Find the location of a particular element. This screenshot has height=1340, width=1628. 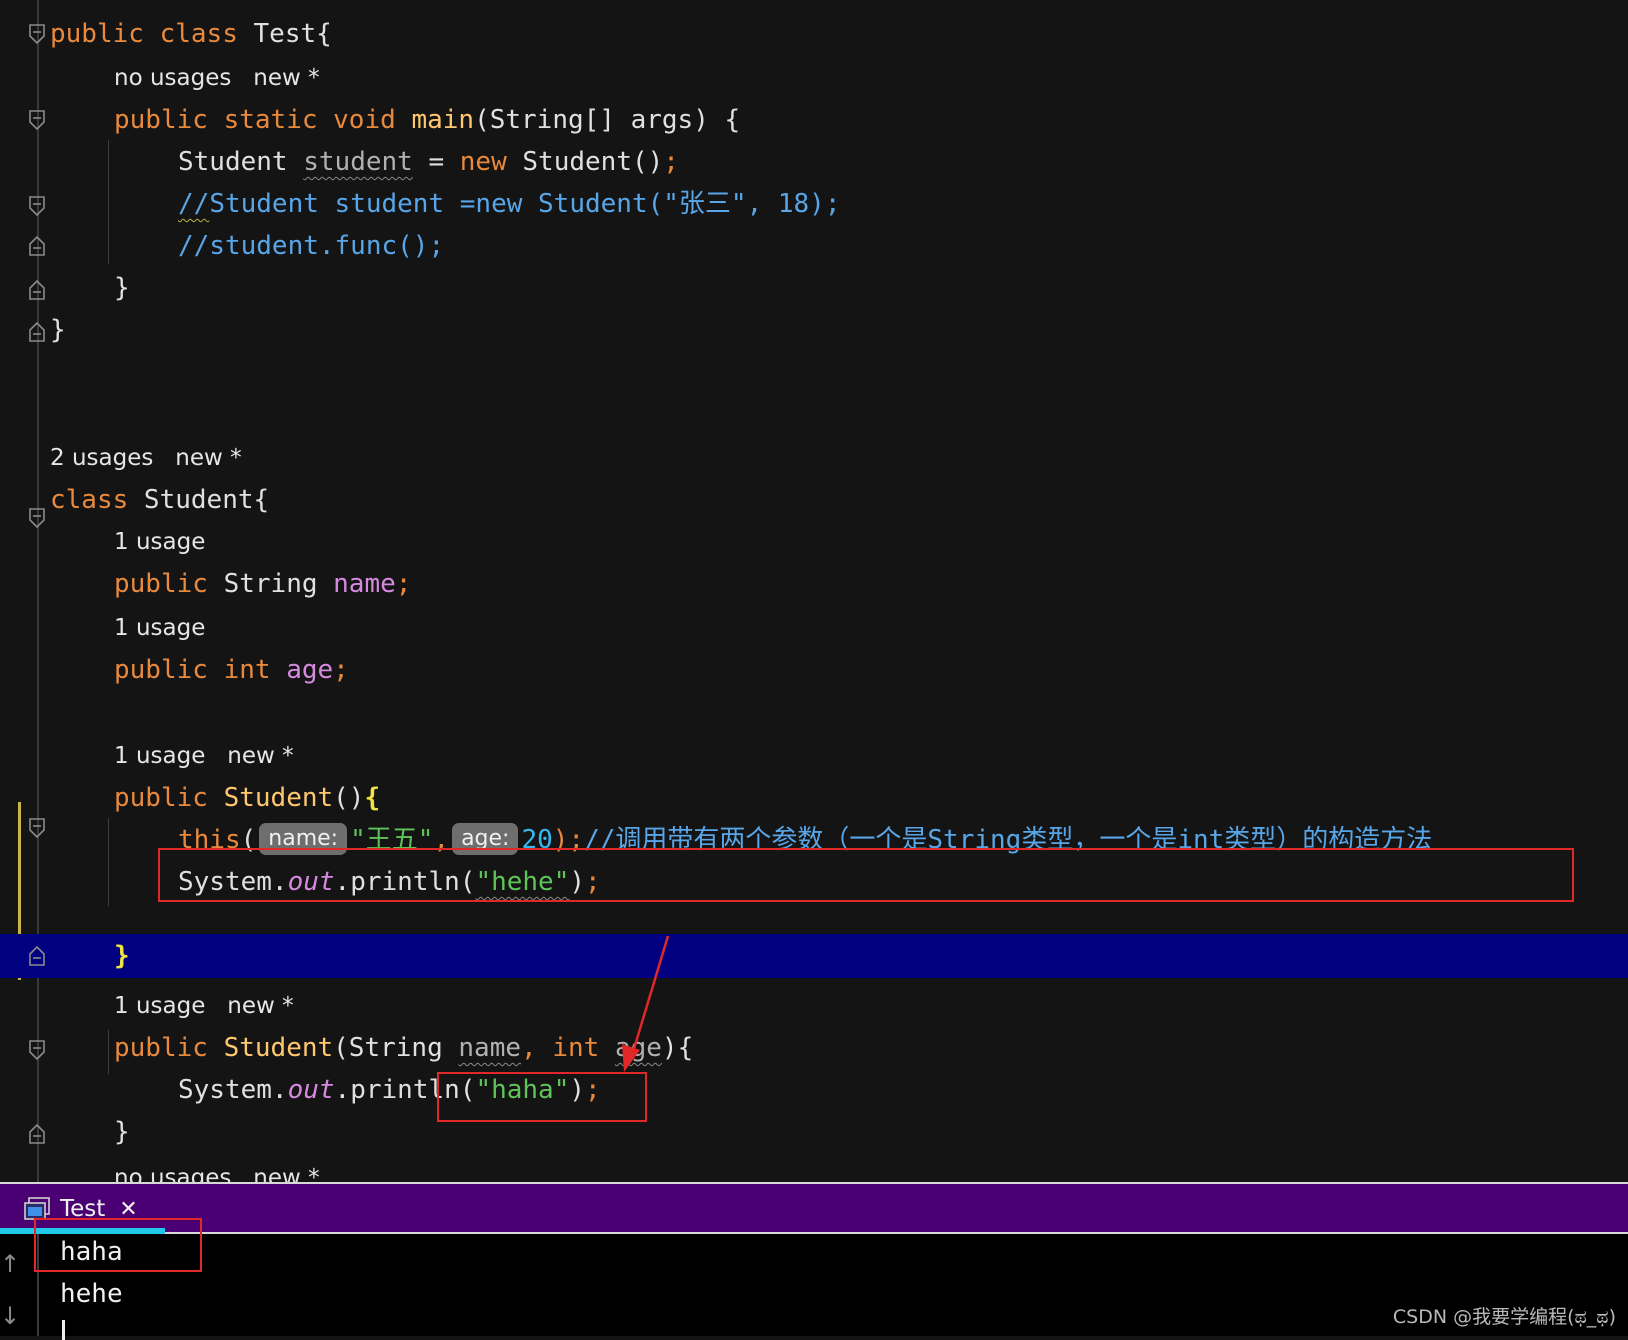

arrow-up-icon: ↑ is located at coordinates (10, 1264).